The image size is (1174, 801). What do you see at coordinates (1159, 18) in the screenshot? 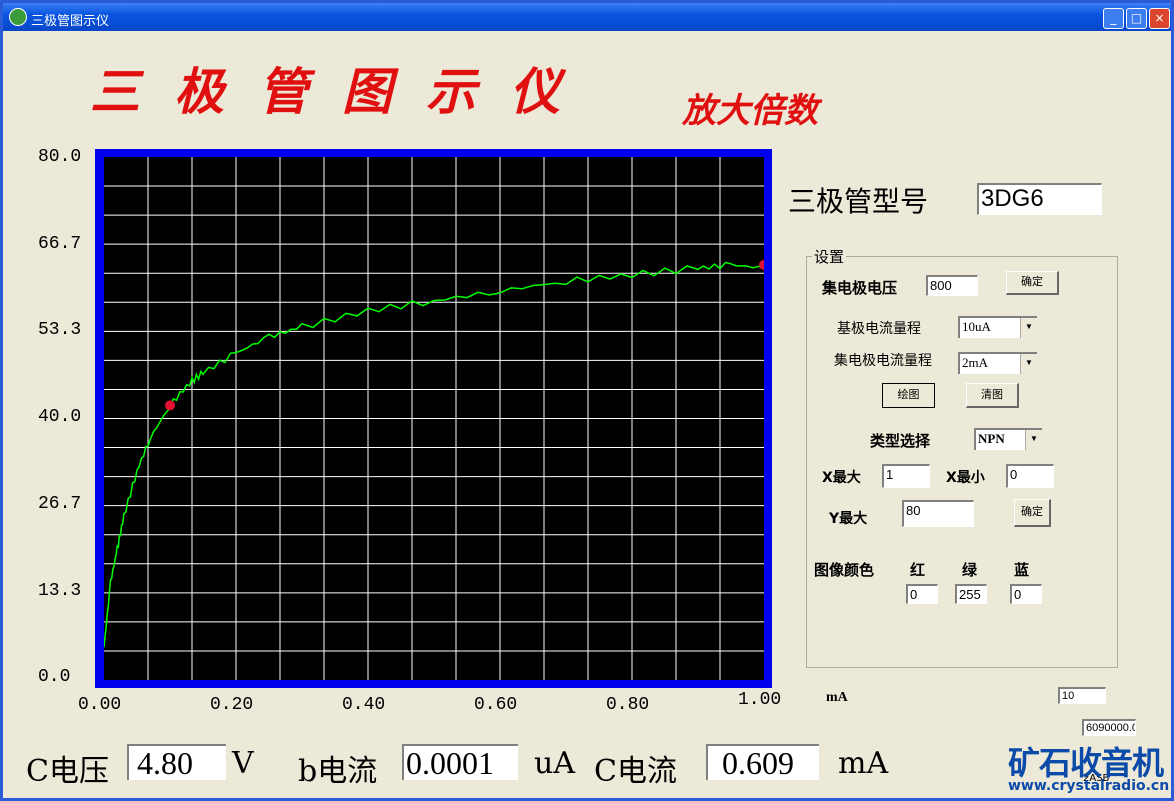
I see `close-button: ×` at bounding box center [1159, 18].